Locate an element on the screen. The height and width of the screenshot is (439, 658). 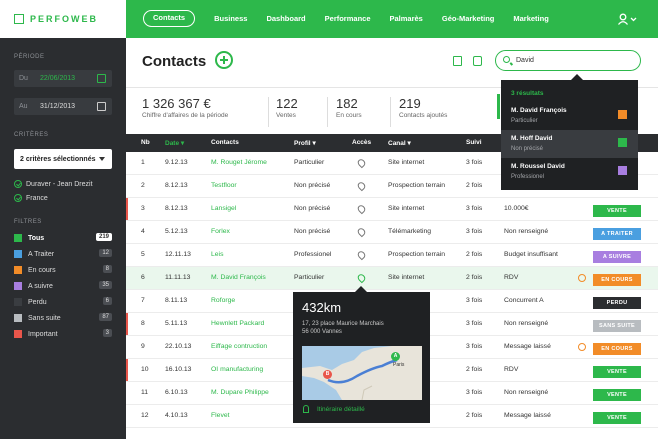
col-header-contacts: Contacts is located at coordinates (225, 142).